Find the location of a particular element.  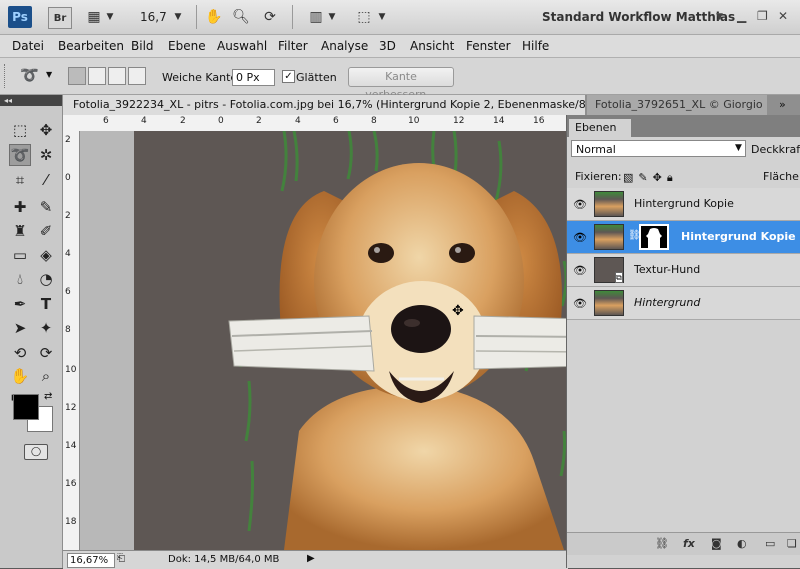

marquee-icon: ⬚ is located at coordinates (20, 130).